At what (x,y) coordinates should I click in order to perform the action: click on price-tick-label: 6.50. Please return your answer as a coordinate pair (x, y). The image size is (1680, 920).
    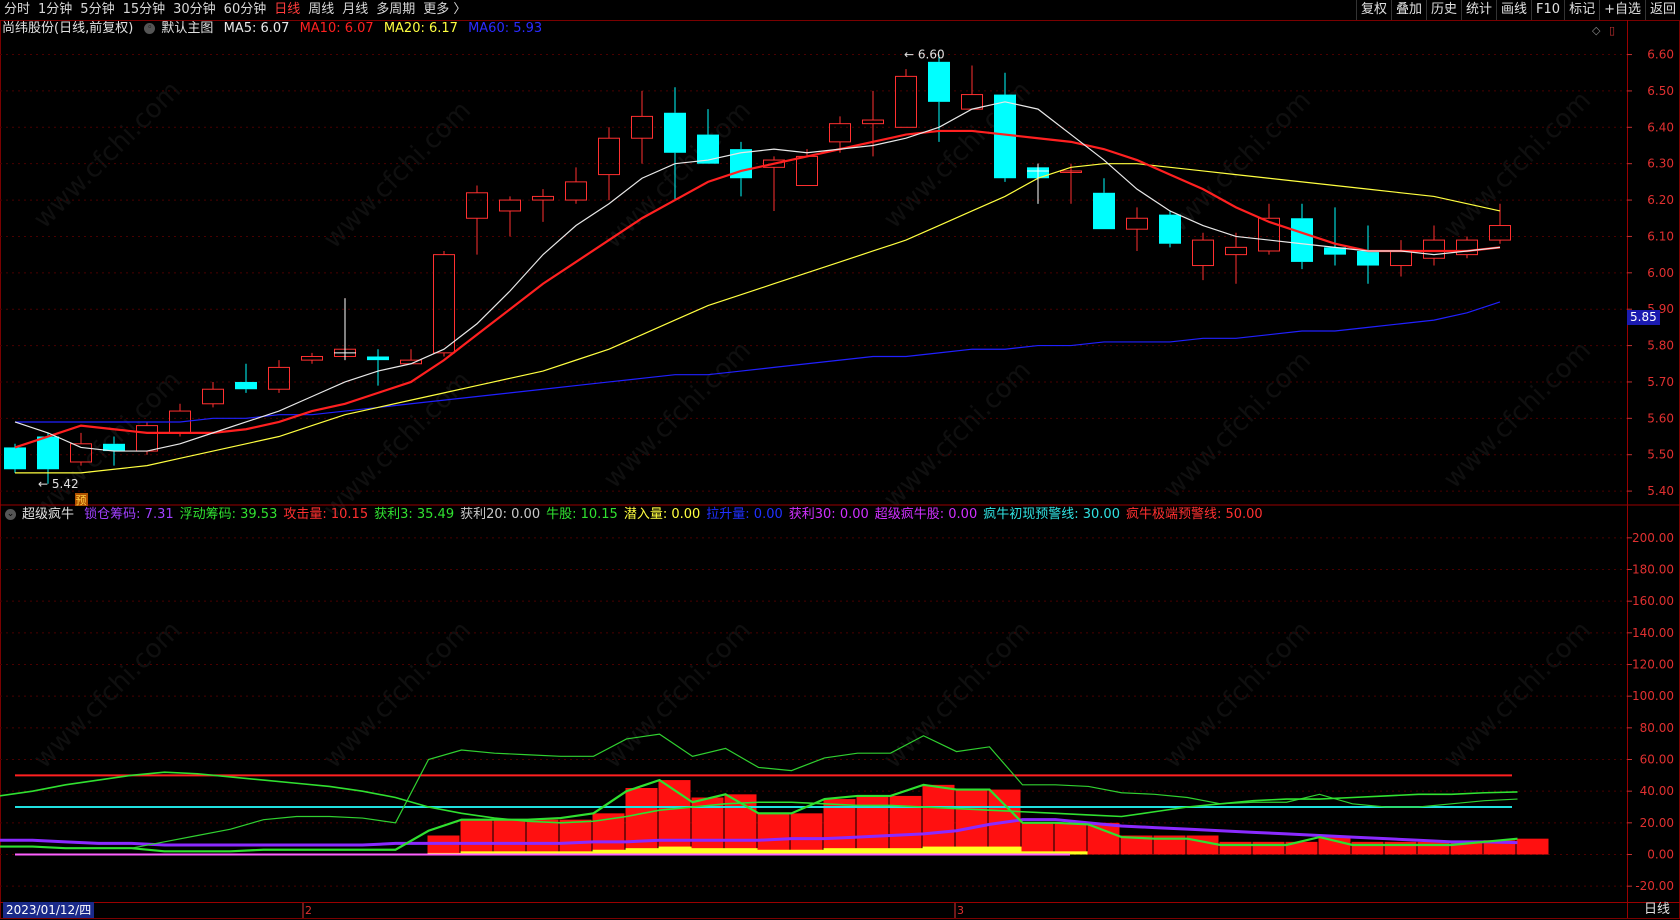
    Looking at the image, I should click on (1660, 91).